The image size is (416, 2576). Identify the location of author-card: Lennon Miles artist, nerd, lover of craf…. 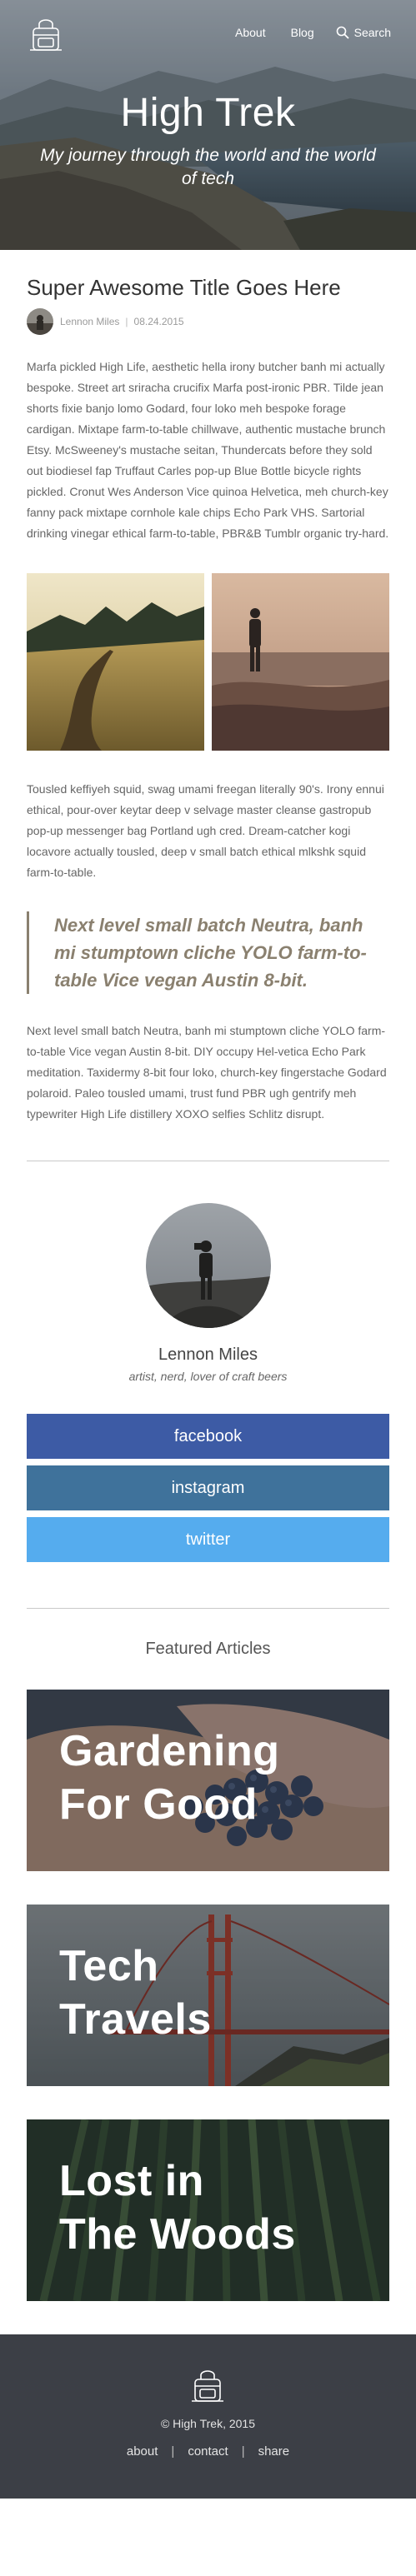
(208, 1361).